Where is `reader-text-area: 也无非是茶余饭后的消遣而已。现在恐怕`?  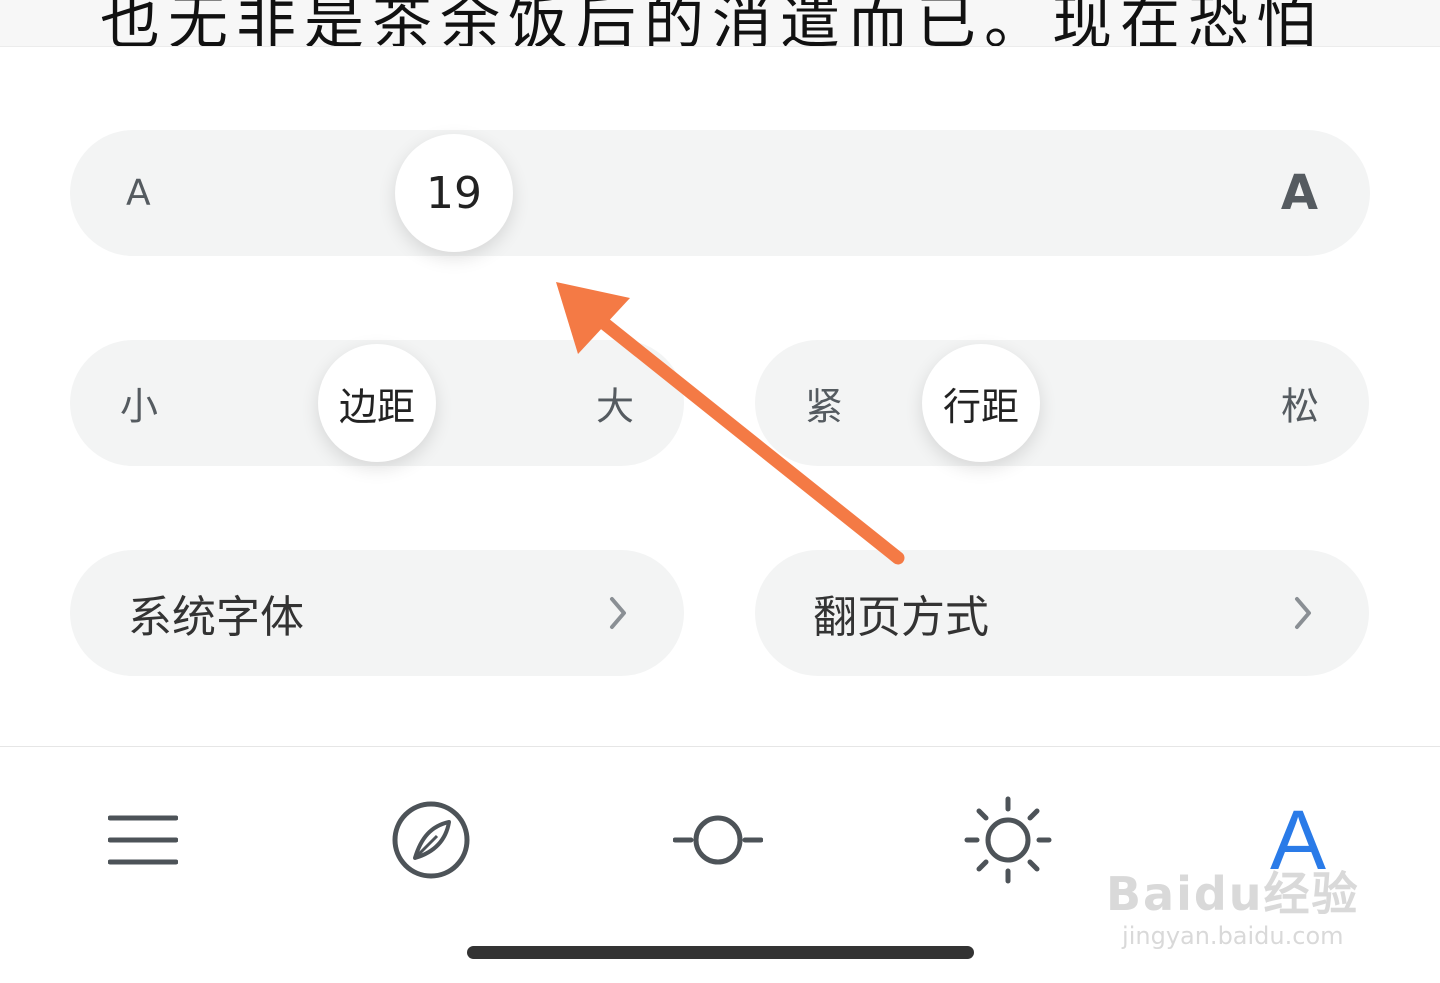 reader-text-area: 也无非是茶余饭后的消遣而已。现在恐怕 is located at coordinates (720, 23).